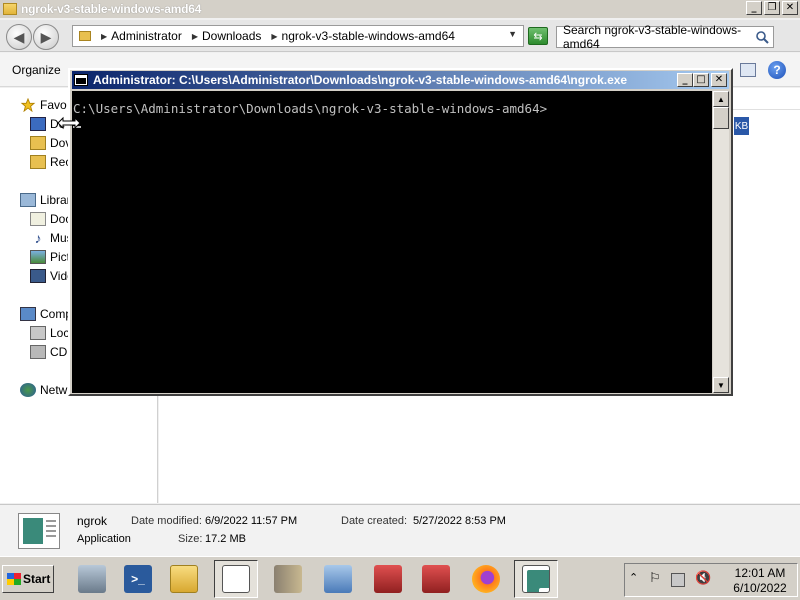 The image size is (800, 600). I want to click on nav-item-cd-drive: CD, so click(48, 352).